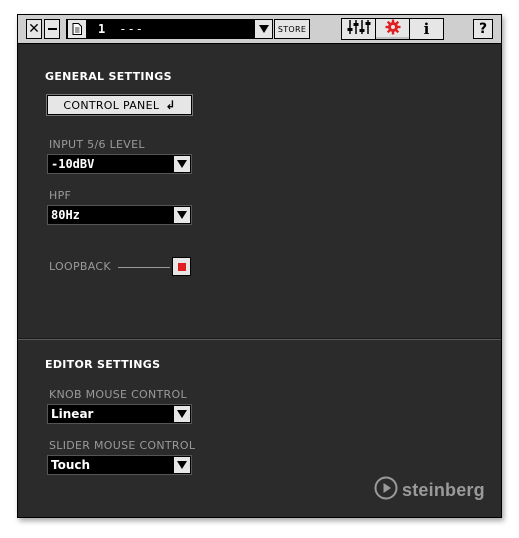  I want to click on minimize-icon, so click(52, 29).